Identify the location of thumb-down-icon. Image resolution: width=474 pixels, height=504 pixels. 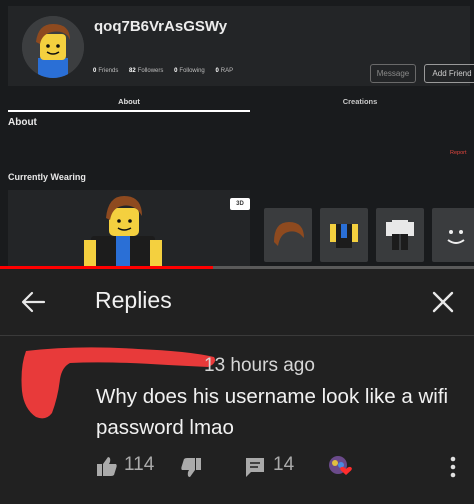
(191, 472).